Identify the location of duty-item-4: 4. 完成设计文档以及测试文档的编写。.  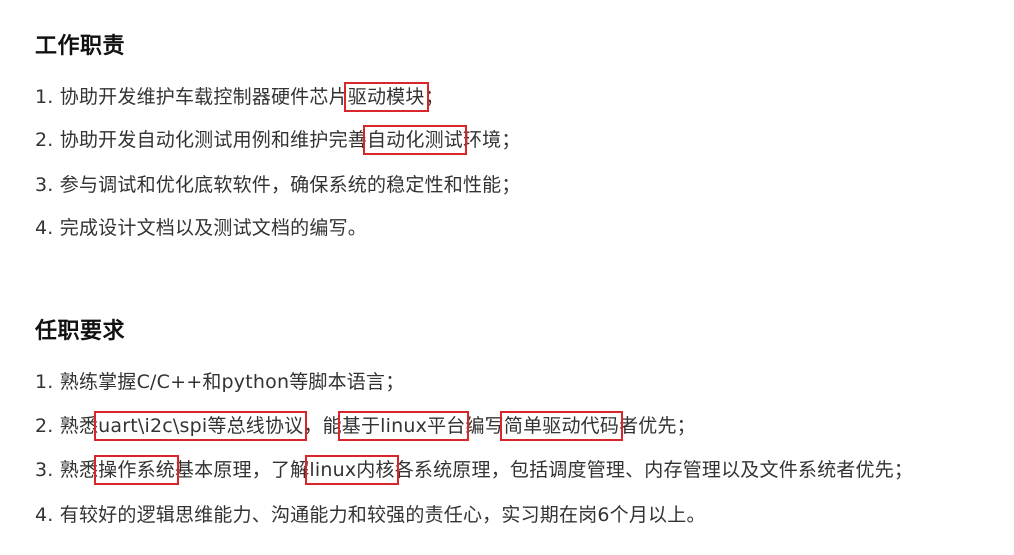
(201, 228).